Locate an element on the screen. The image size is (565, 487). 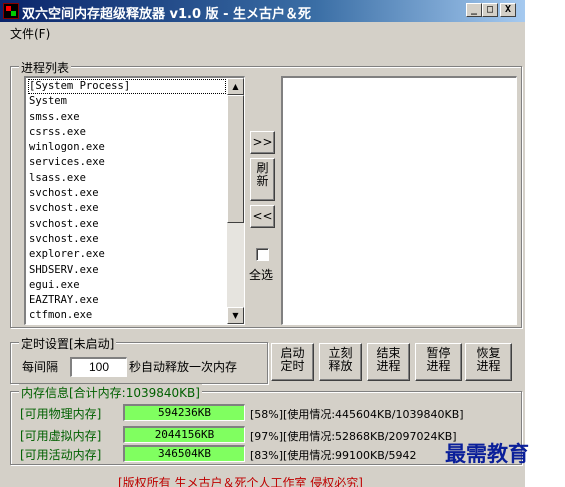
active-memory-info: [83%][使用情况:99100KB/5942 is located at coordinates (333, 455).